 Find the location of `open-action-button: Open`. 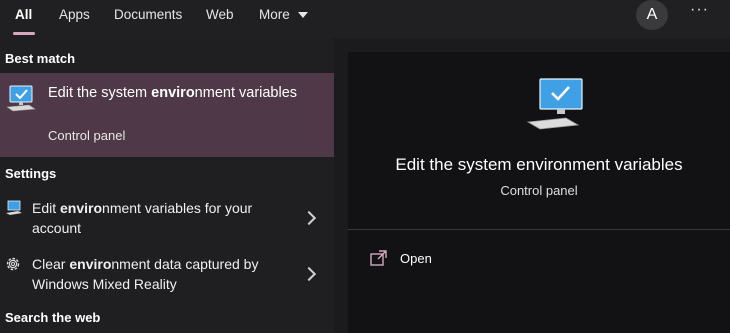

open-action-button: Open is located at coordinates (468, 259).